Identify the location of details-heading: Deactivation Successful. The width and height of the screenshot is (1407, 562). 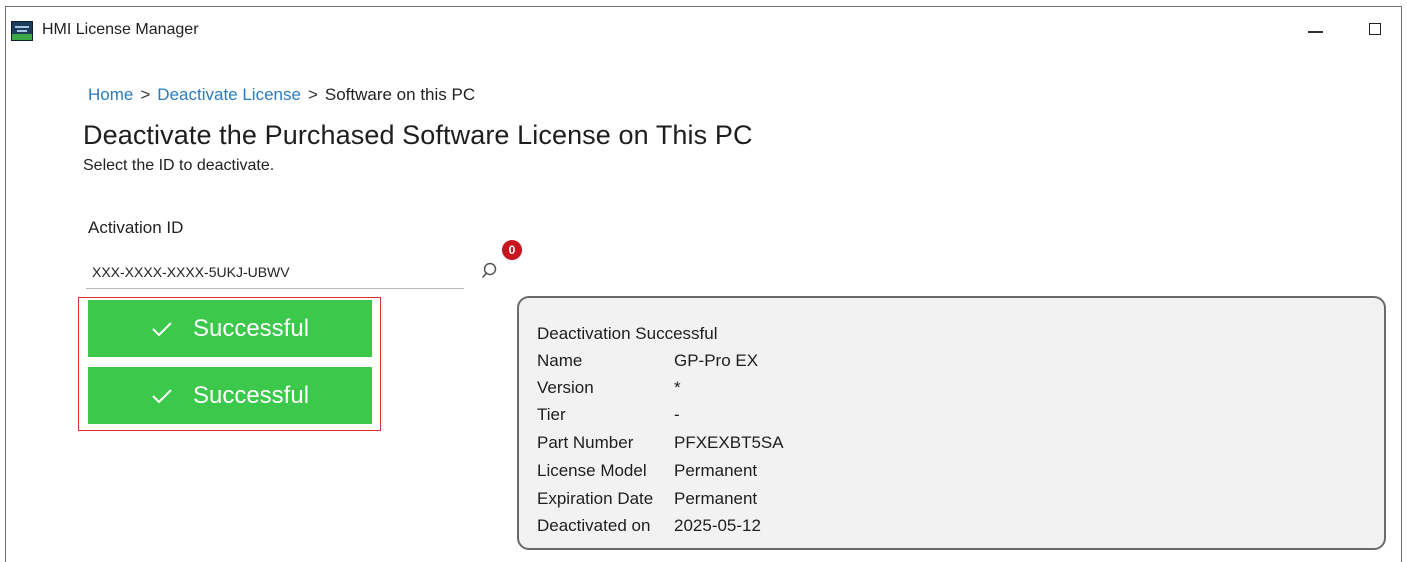
(627, 333).